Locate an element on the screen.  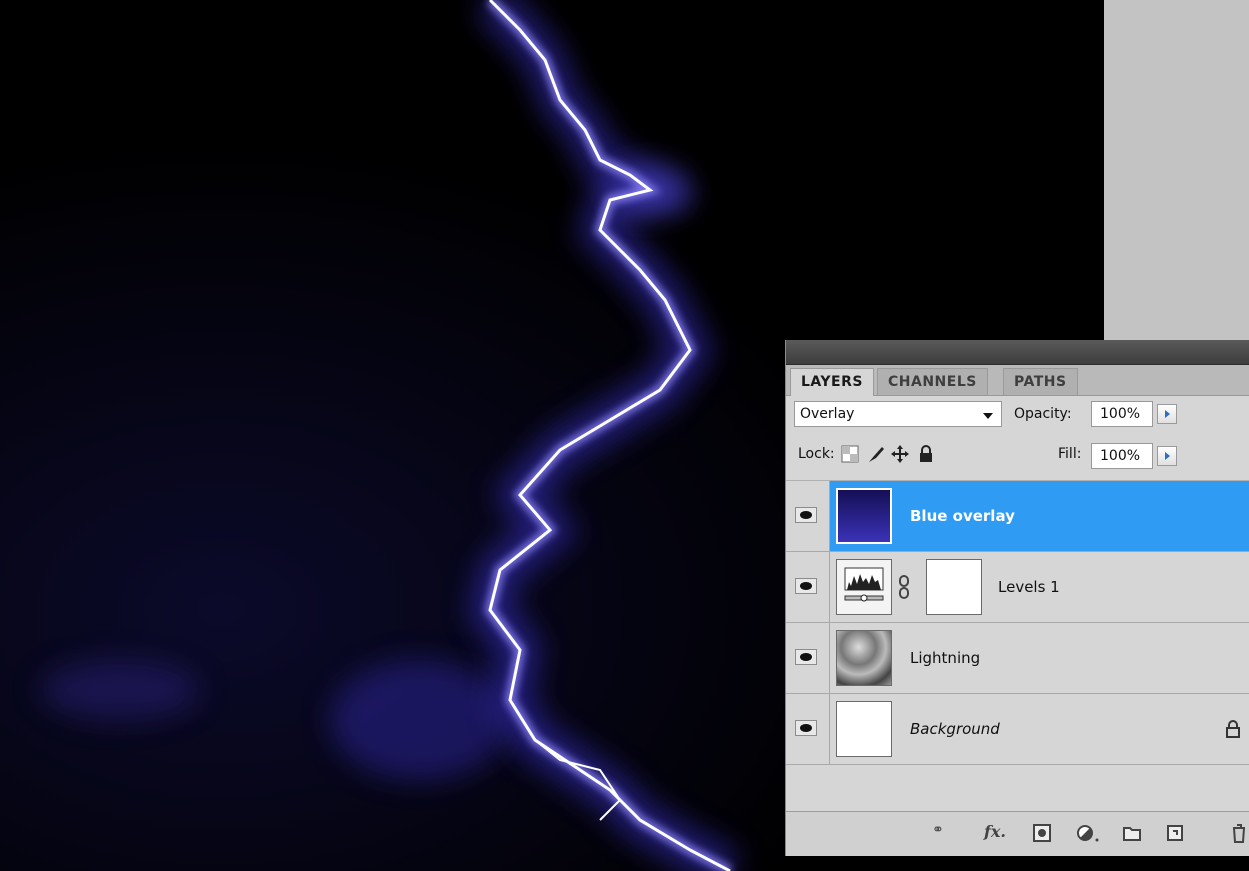
chevron-down-icon is located at coordinates (988, 416).